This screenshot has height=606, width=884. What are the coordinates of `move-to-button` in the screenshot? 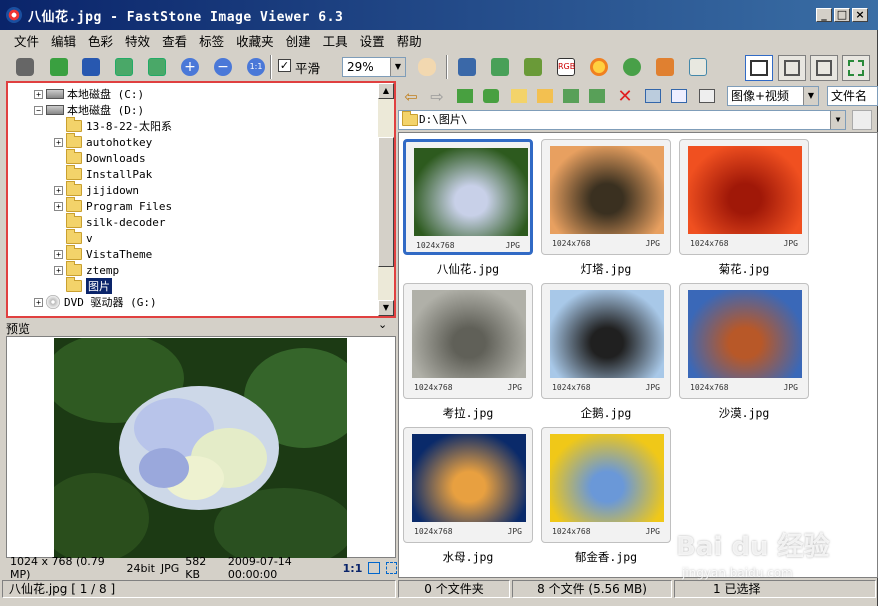 It's located at (597, 96).